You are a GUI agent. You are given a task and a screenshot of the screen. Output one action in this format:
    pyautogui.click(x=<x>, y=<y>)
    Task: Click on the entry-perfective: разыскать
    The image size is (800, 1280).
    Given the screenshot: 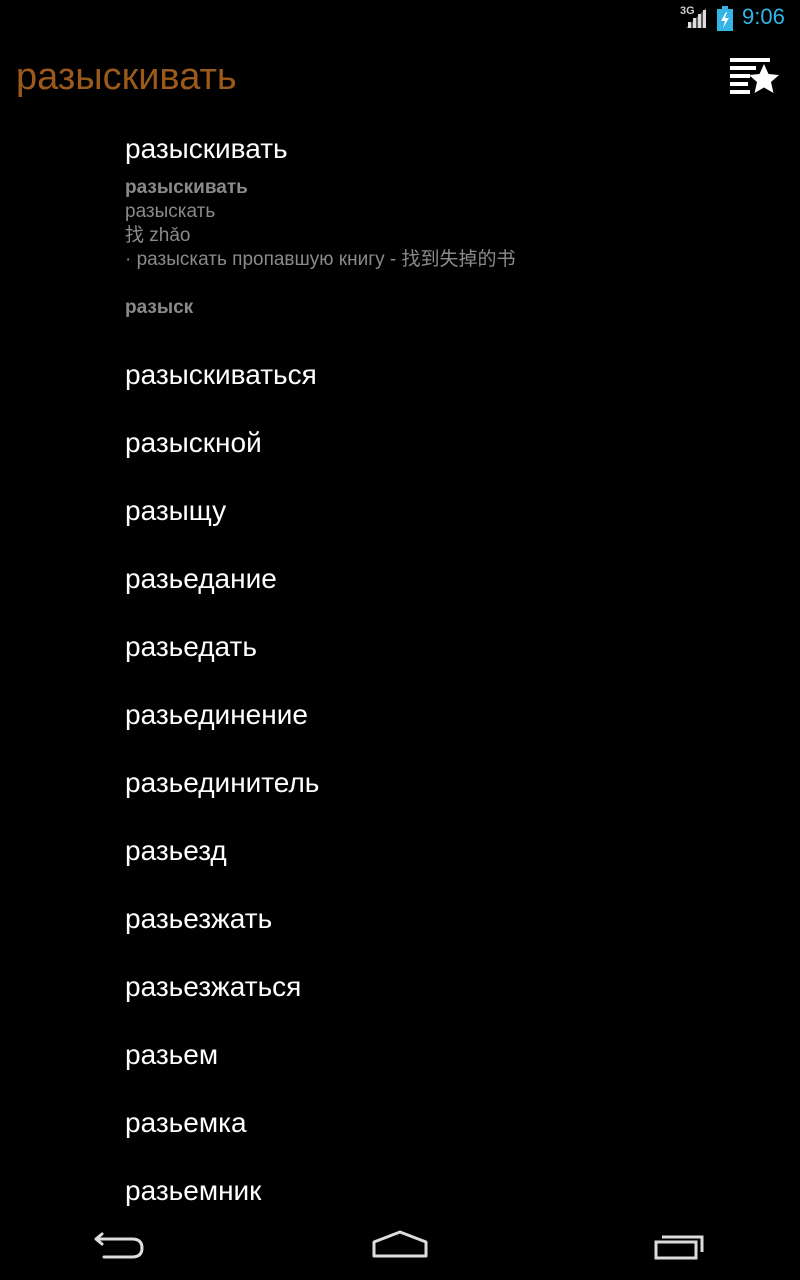 What is the action you would take?
    pyautogui.click(x=170, y=211)
    